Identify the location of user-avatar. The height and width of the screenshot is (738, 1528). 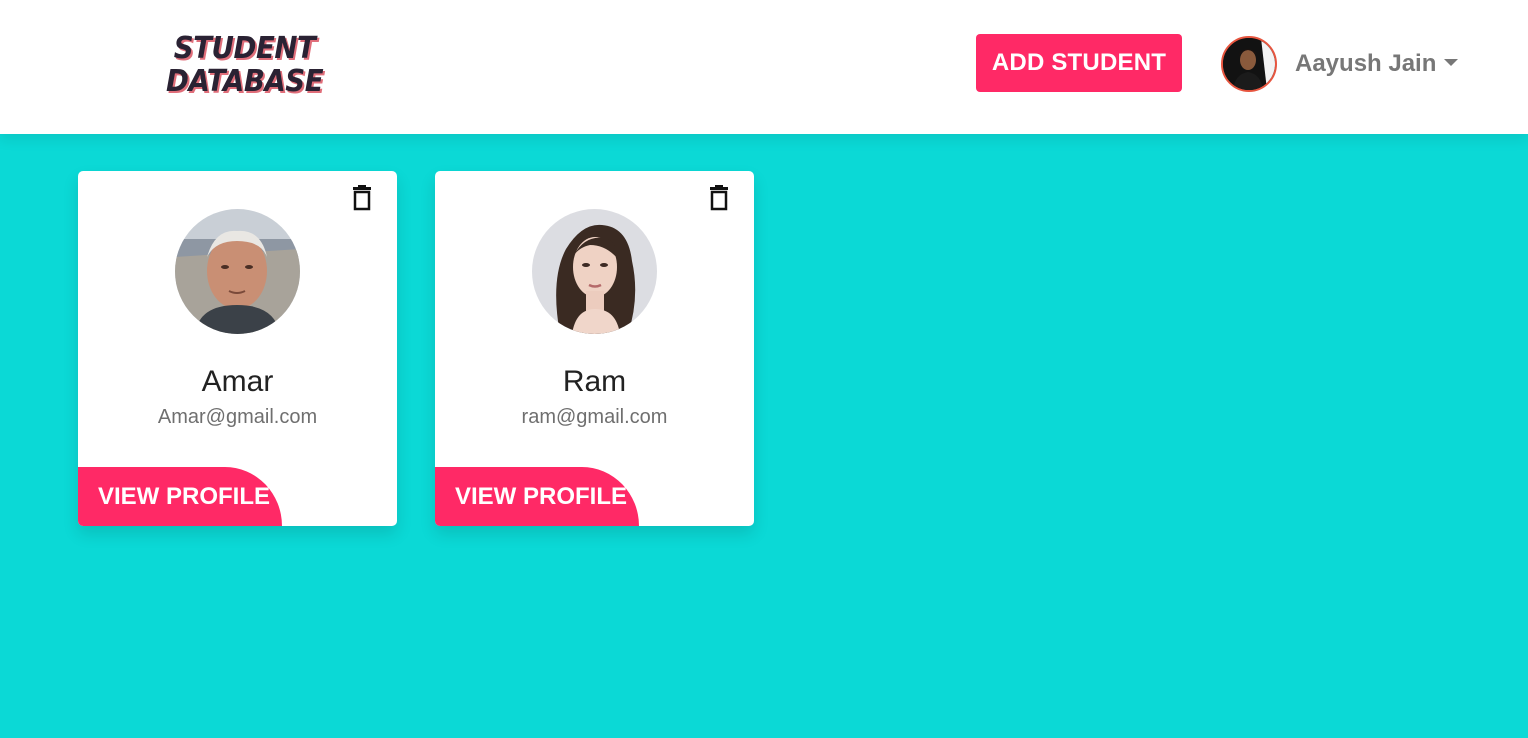
(1249, 64).